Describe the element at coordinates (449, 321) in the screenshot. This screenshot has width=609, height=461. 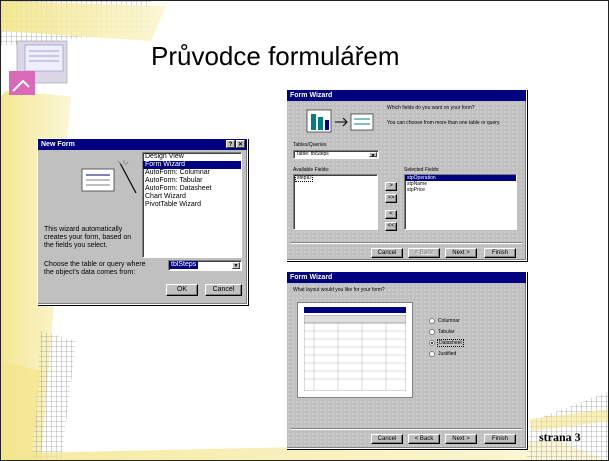
I see `radio-label: Columnar` at that location.